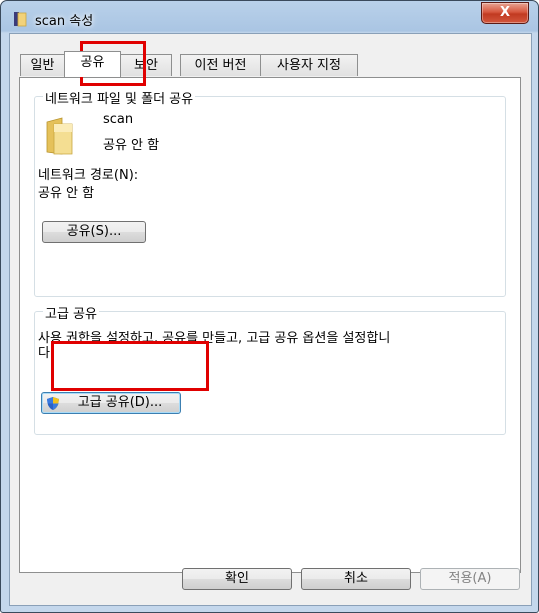 The image size is (539, 613). What do you see at coordinates (131, 145) in the screenshot?
I see `folder-share-status: 공유 안 함` at bounding box center [131, 145].